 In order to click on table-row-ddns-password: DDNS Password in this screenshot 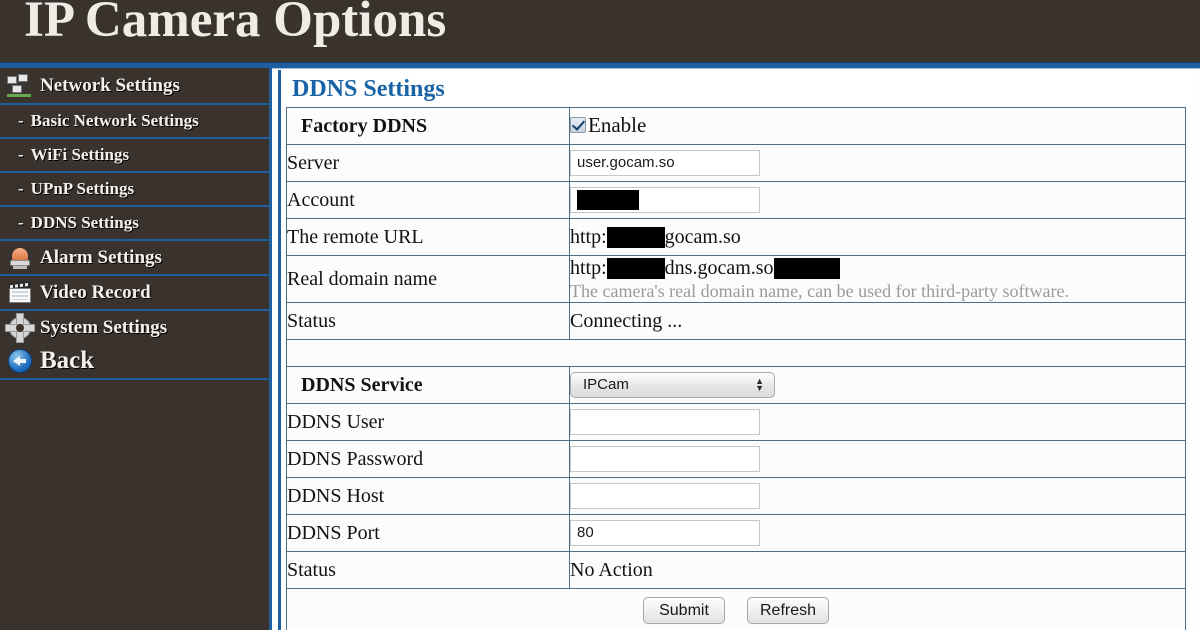, I will do `click(736, 459)`.